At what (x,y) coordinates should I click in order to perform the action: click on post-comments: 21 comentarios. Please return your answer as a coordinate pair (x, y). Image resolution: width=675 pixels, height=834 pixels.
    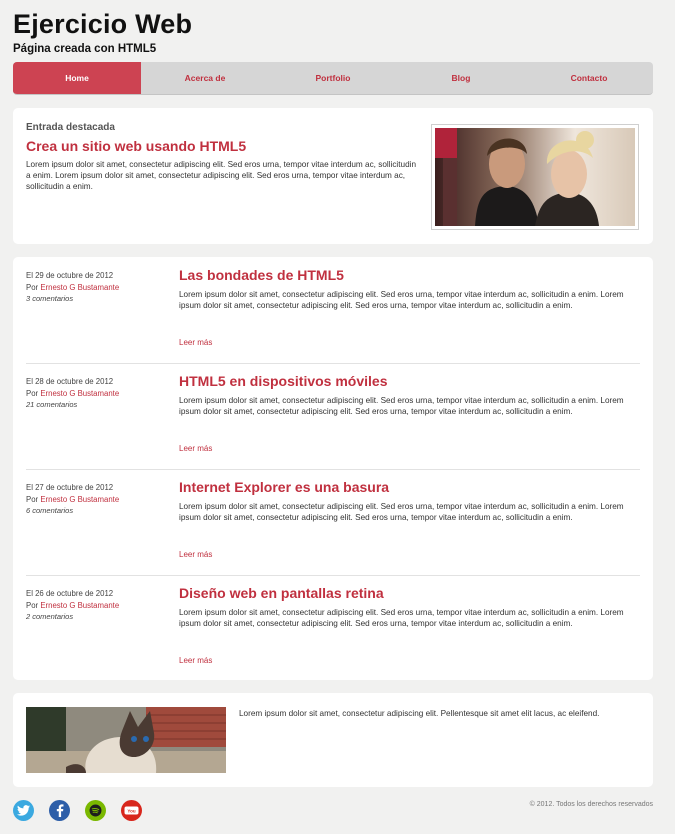
    Looking at the image, I should click on (72, 405).